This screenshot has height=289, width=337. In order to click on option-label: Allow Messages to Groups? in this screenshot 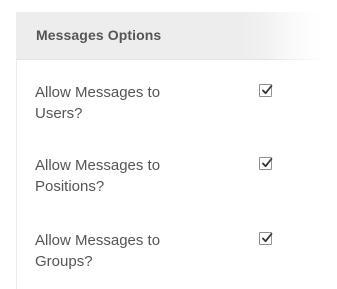, I will do `click(120, 251)`.